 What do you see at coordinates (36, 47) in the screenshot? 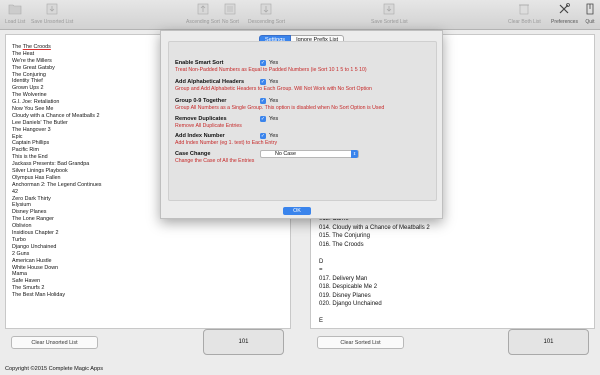
I see `croods-spellcheck-word: The Croods` at bounding box center [36, 47].